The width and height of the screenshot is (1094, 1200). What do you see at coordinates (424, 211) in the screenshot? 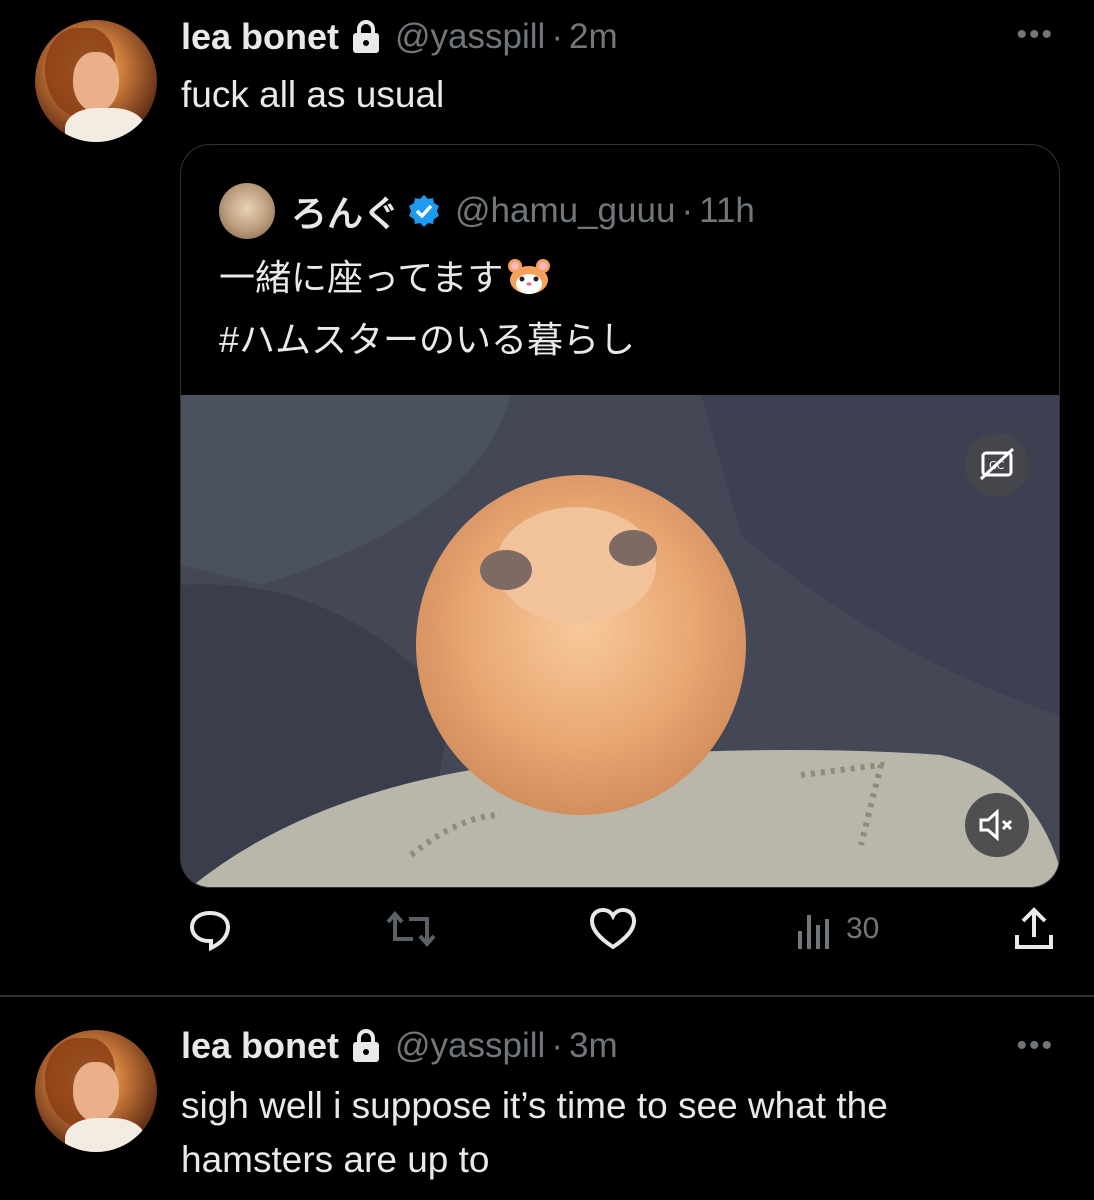
I see `verified-icon` at bounding box center [424, 211].